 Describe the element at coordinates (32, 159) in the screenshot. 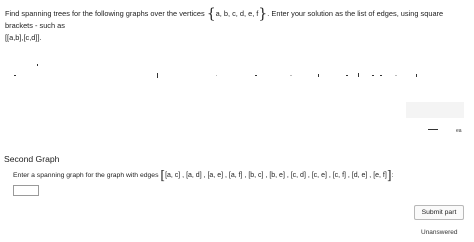

I see `section-title: Second Graph` at that location.